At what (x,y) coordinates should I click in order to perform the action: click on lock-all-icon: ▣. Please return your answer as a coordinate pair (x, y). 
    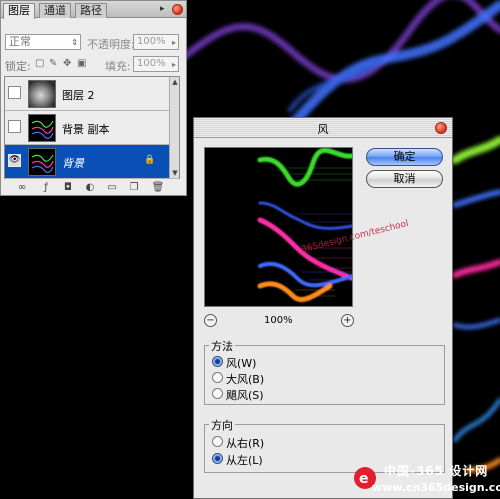
    Looking at the image, I should click on (82, 64).